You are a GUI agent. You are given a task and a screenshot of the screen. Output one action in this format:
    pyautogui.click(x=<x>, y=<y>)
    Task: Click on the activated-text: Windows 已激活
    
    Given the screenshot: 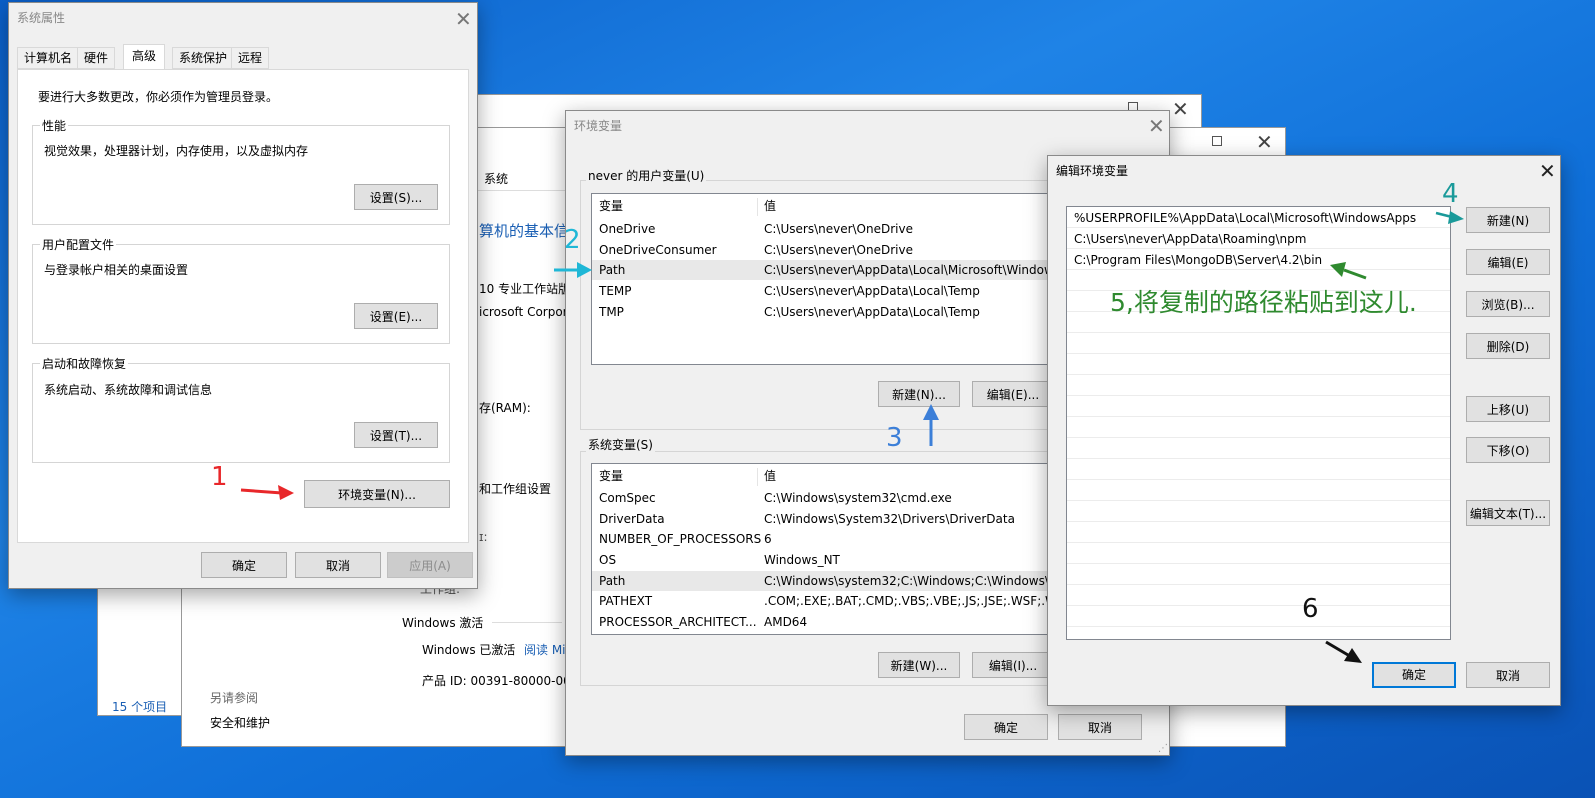 What is the action you would take?
    pyautogui.click(x=469, y=650)
    